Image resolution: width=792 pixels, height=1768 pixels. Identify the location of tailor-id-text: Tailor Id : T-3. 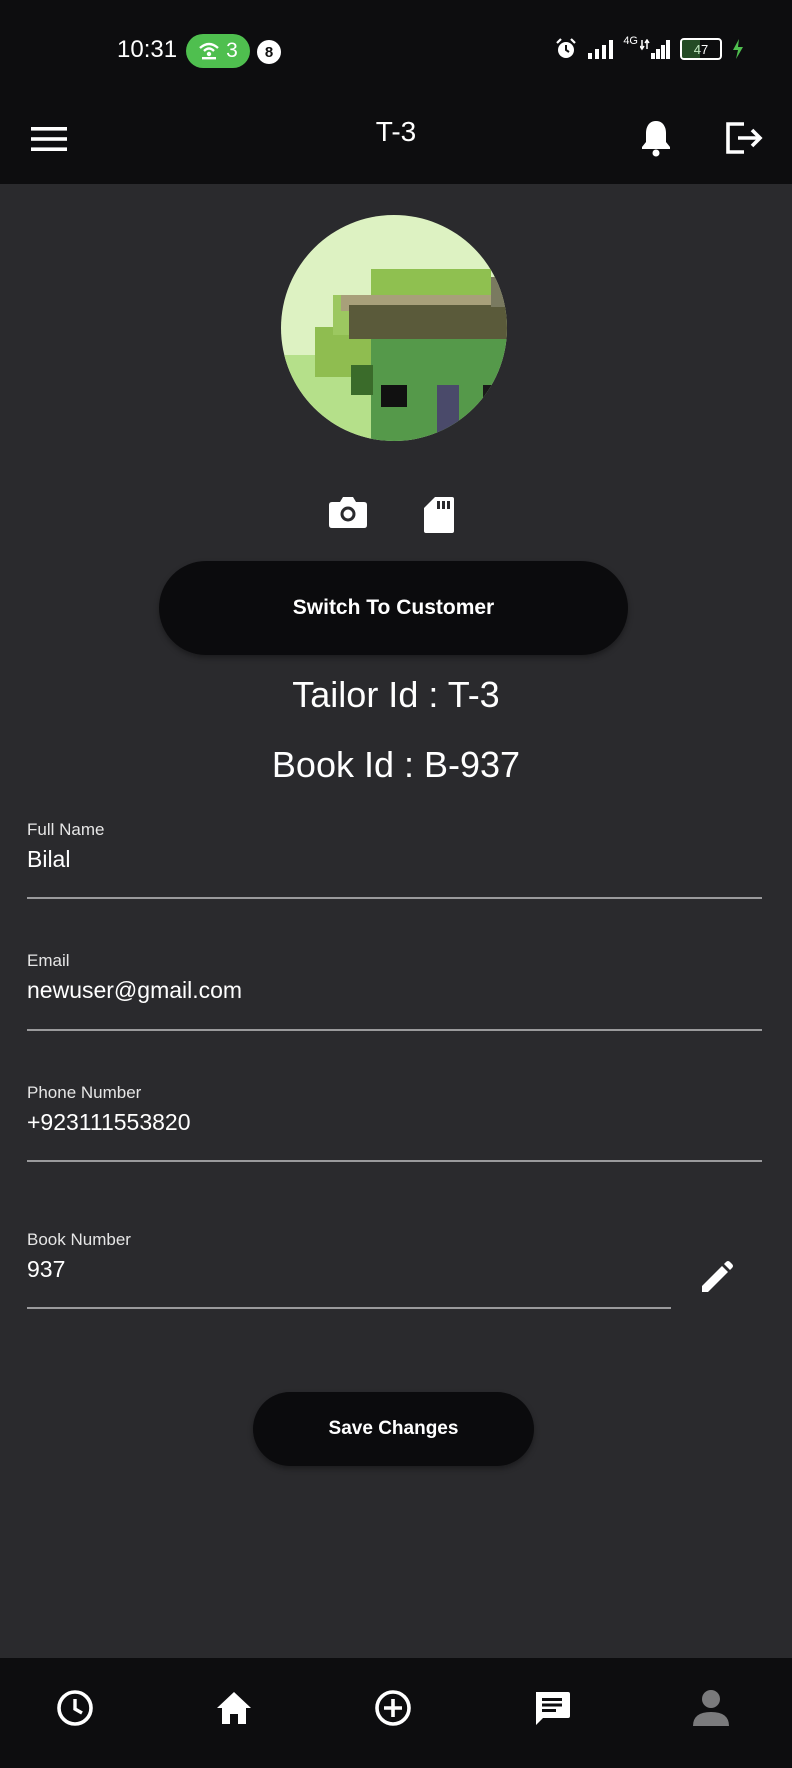
(396, 694).